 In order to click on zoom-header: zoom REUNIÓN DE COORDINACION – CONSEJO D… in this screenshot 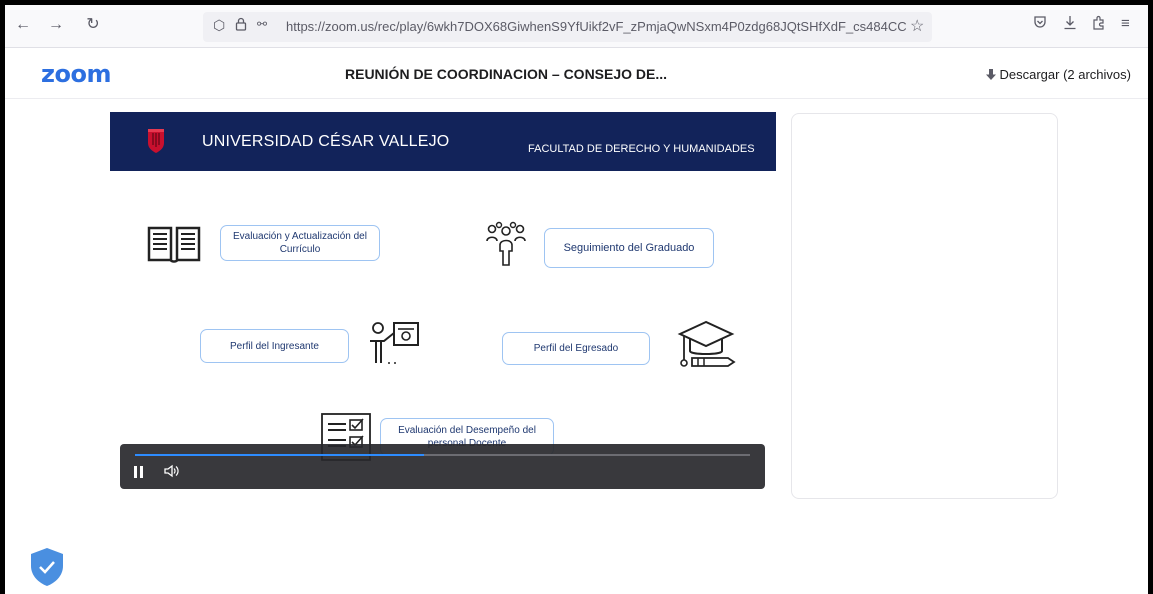, I will do `click(576, 74)`.